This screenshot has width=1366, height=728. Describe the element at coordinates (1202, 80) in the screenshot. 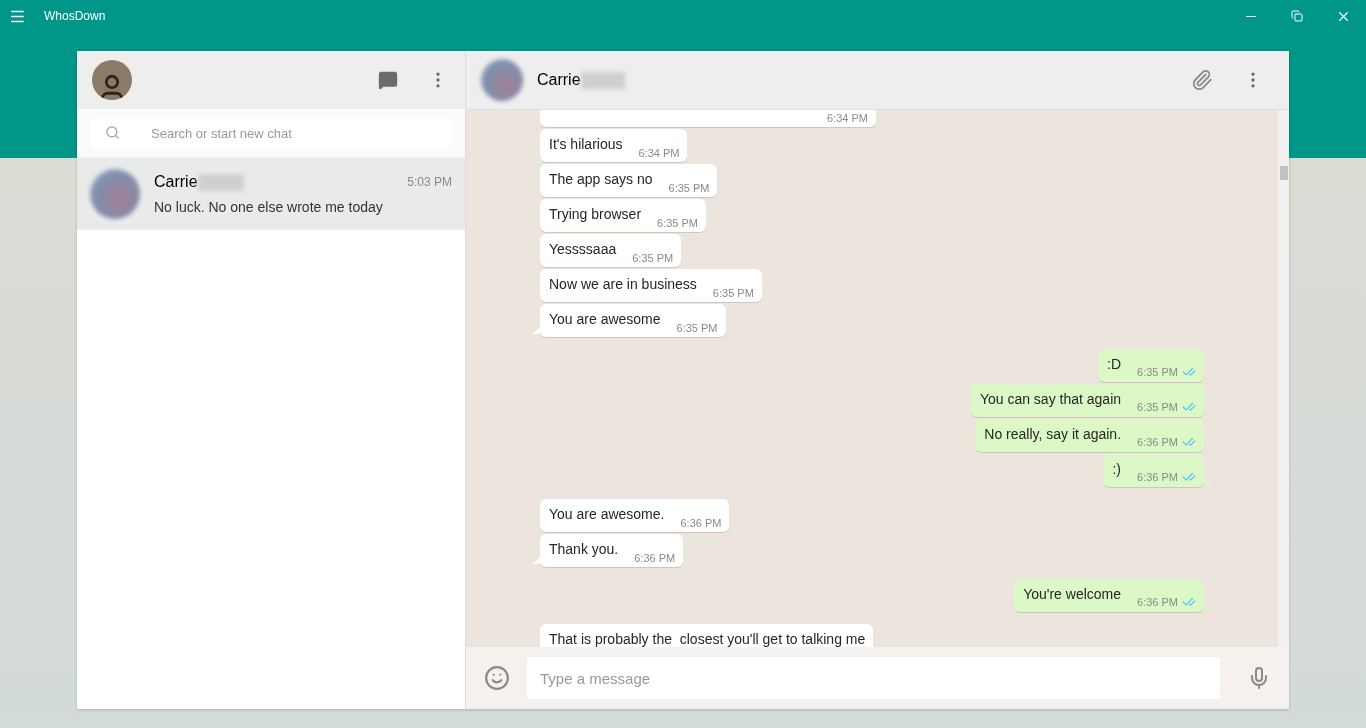

I see `attach-icon` at that location.